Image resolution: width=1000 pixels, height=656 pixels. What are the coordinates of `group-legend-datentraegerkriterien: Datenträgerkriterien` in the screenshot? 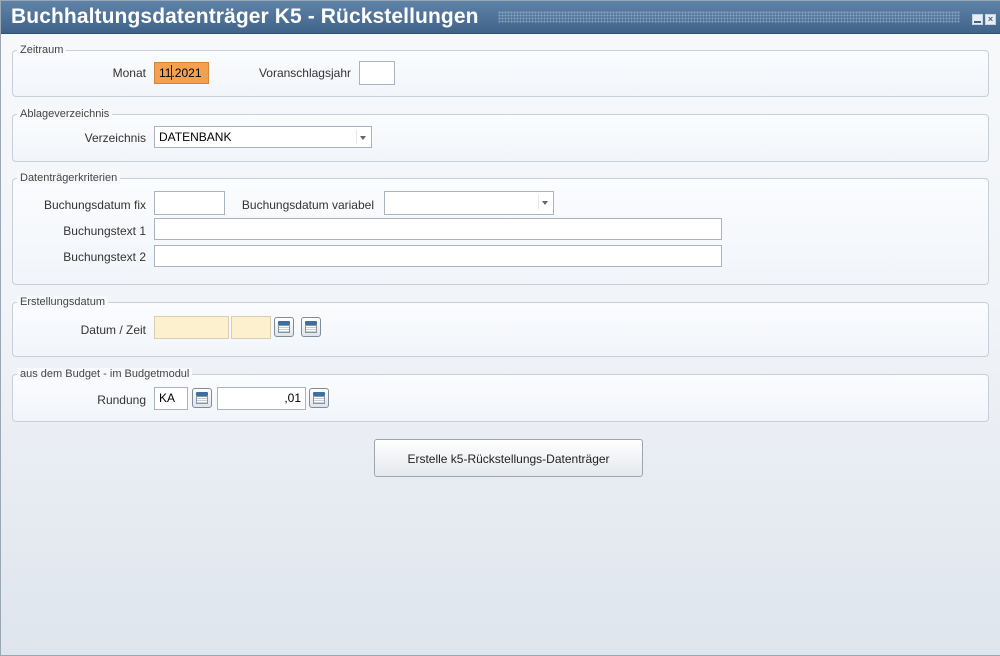 It's located at (69, 178).